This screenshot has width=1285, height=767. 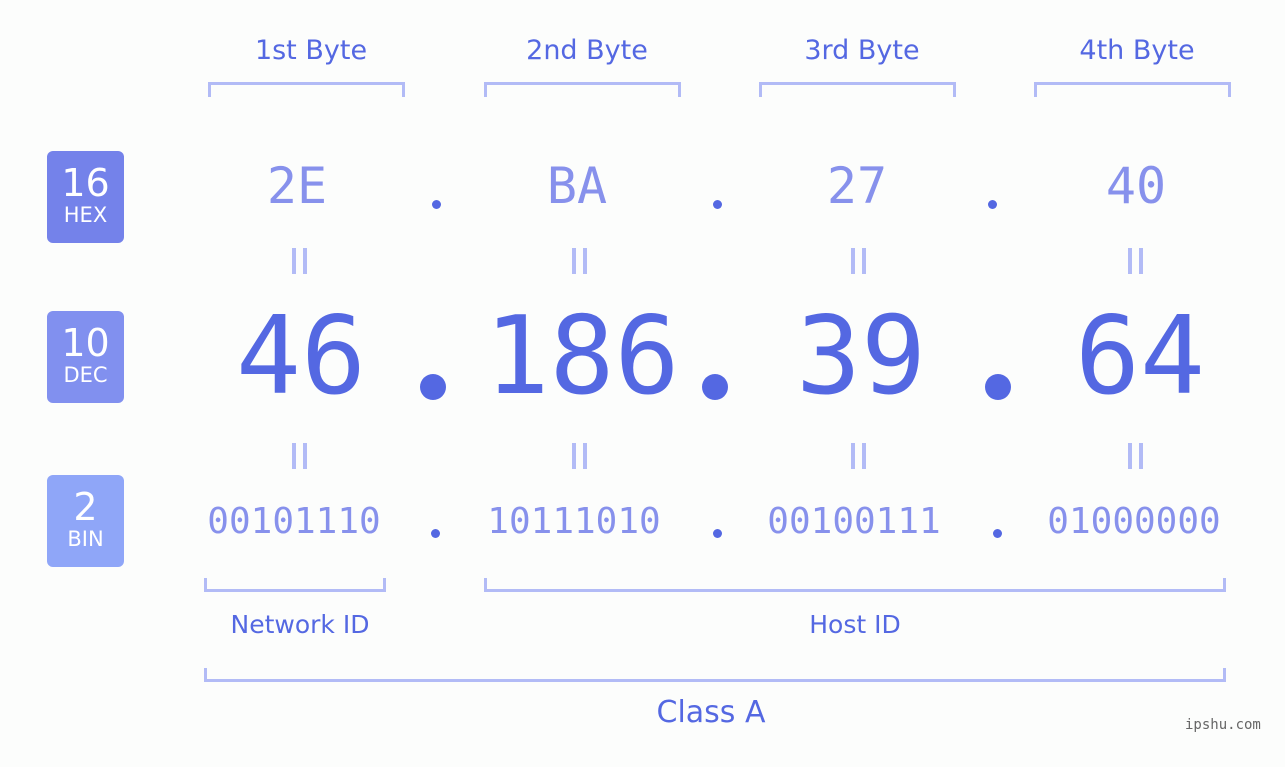 What do you see at coordinates (85, 183) in the screenshot?
I see `hex-badge-base: 16` at bounding box center [85, 183].